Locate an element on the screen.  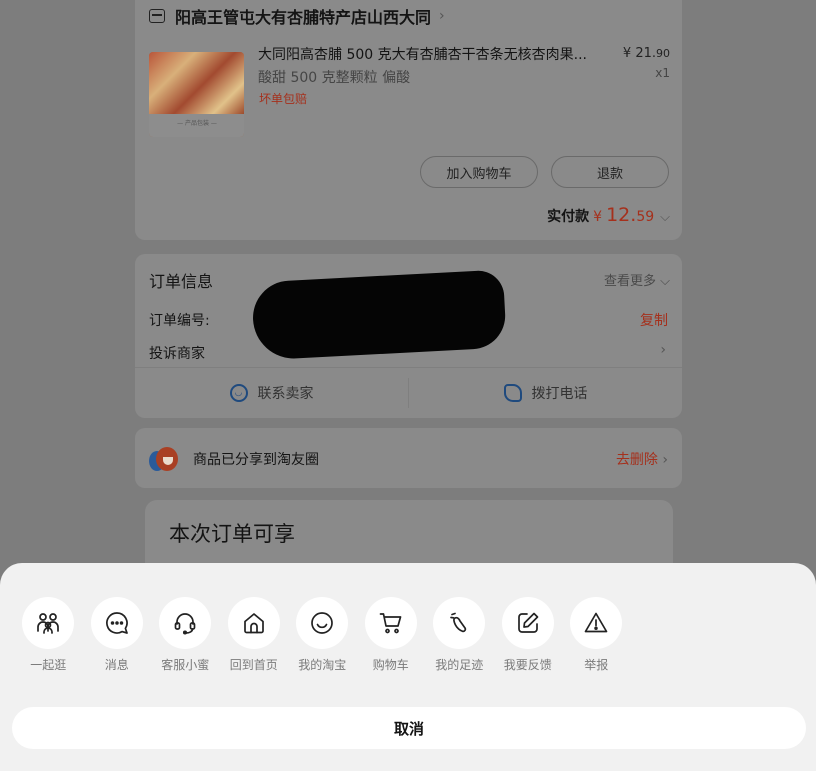
product-price: ¥ 21.90 is located at coordinates (646, 53).